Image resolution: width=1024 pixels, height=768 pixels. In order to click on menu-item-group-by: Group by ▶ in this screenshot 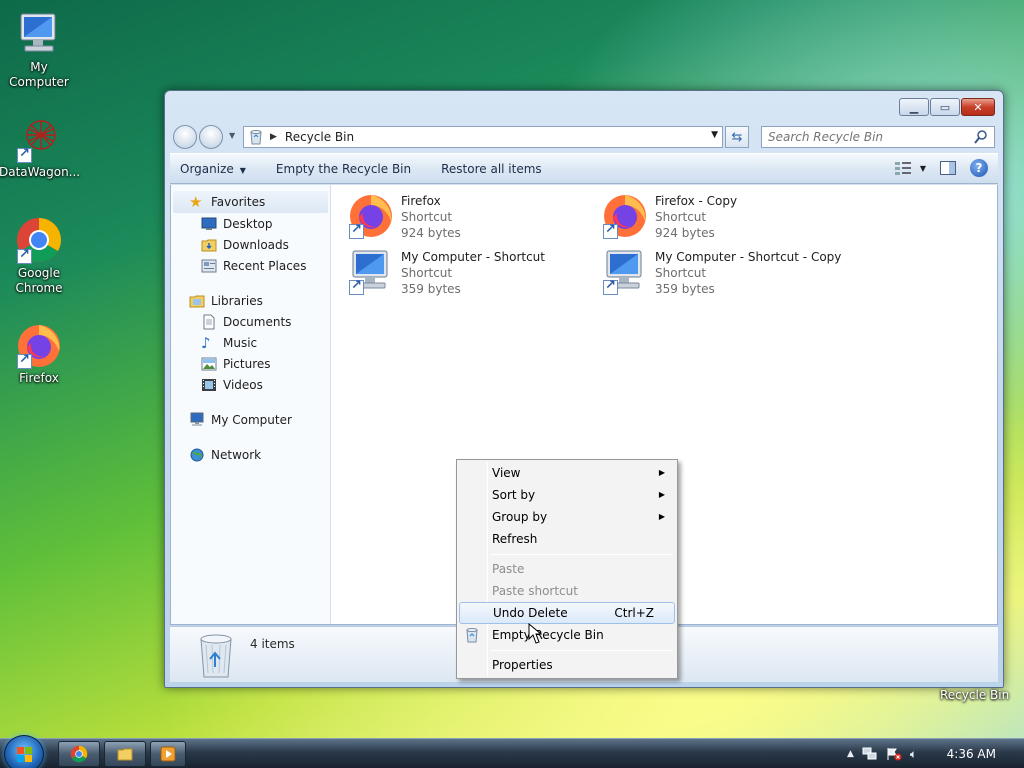, I will do `click(567, 517)`.